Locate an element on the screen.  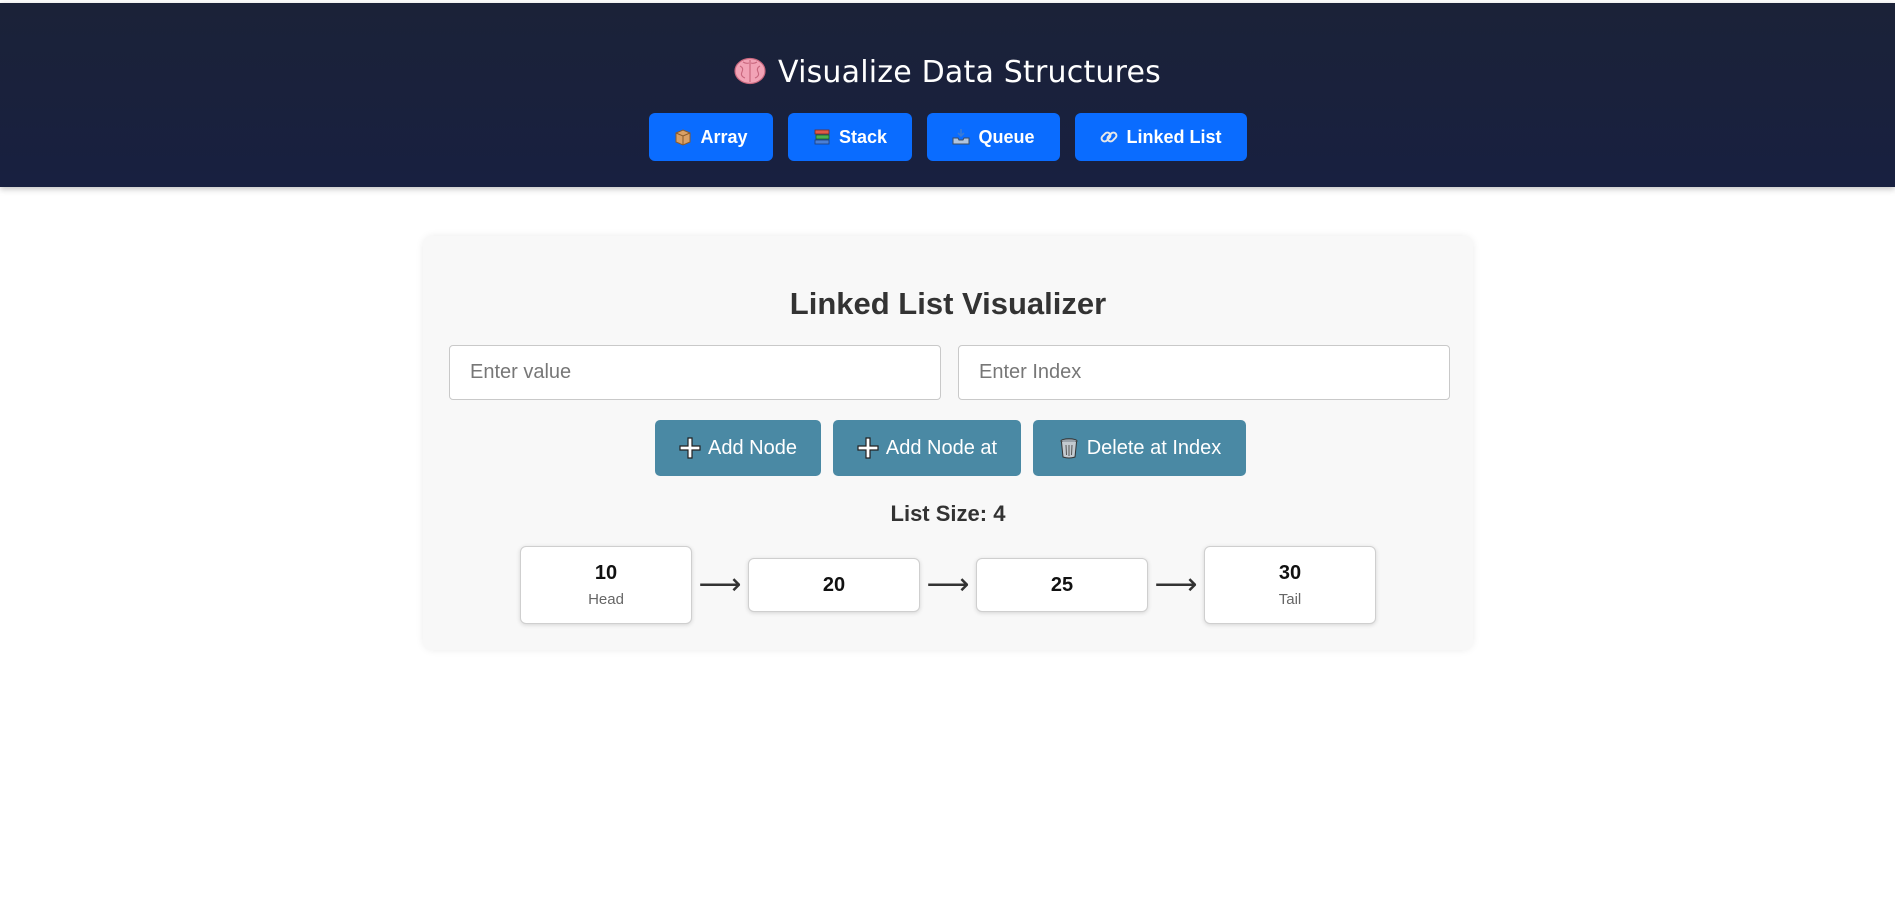
nav-array-button: Array is located at coordinates (710, 137).